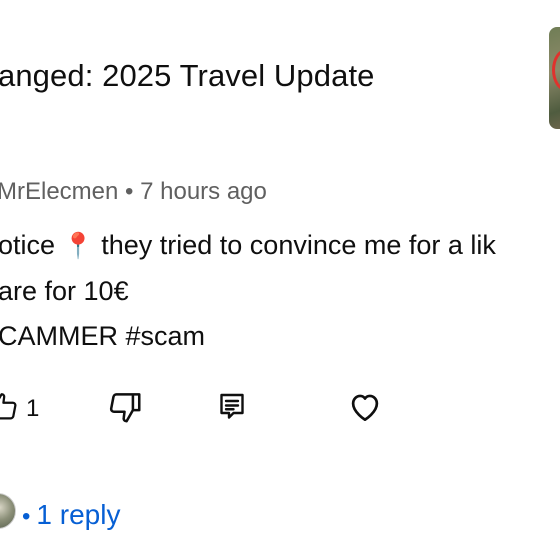 This screenshot has height=560, width=560. I want to click on comment-actions: 1, so click(280, 410).